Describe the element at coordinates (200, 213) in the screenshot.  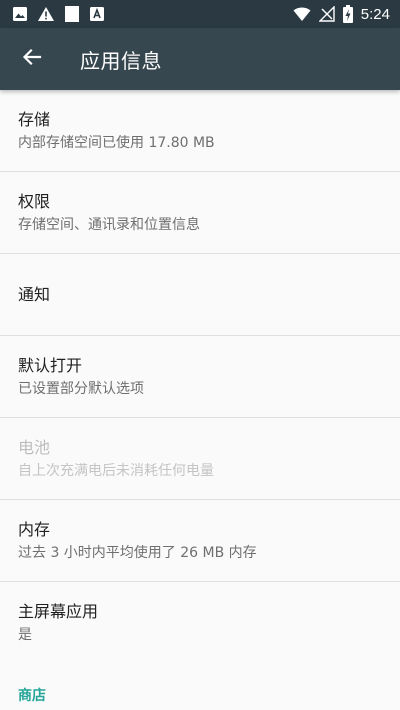
I see `permissions-item: 权限 存储空间、通讯录和位置信息` at that location.